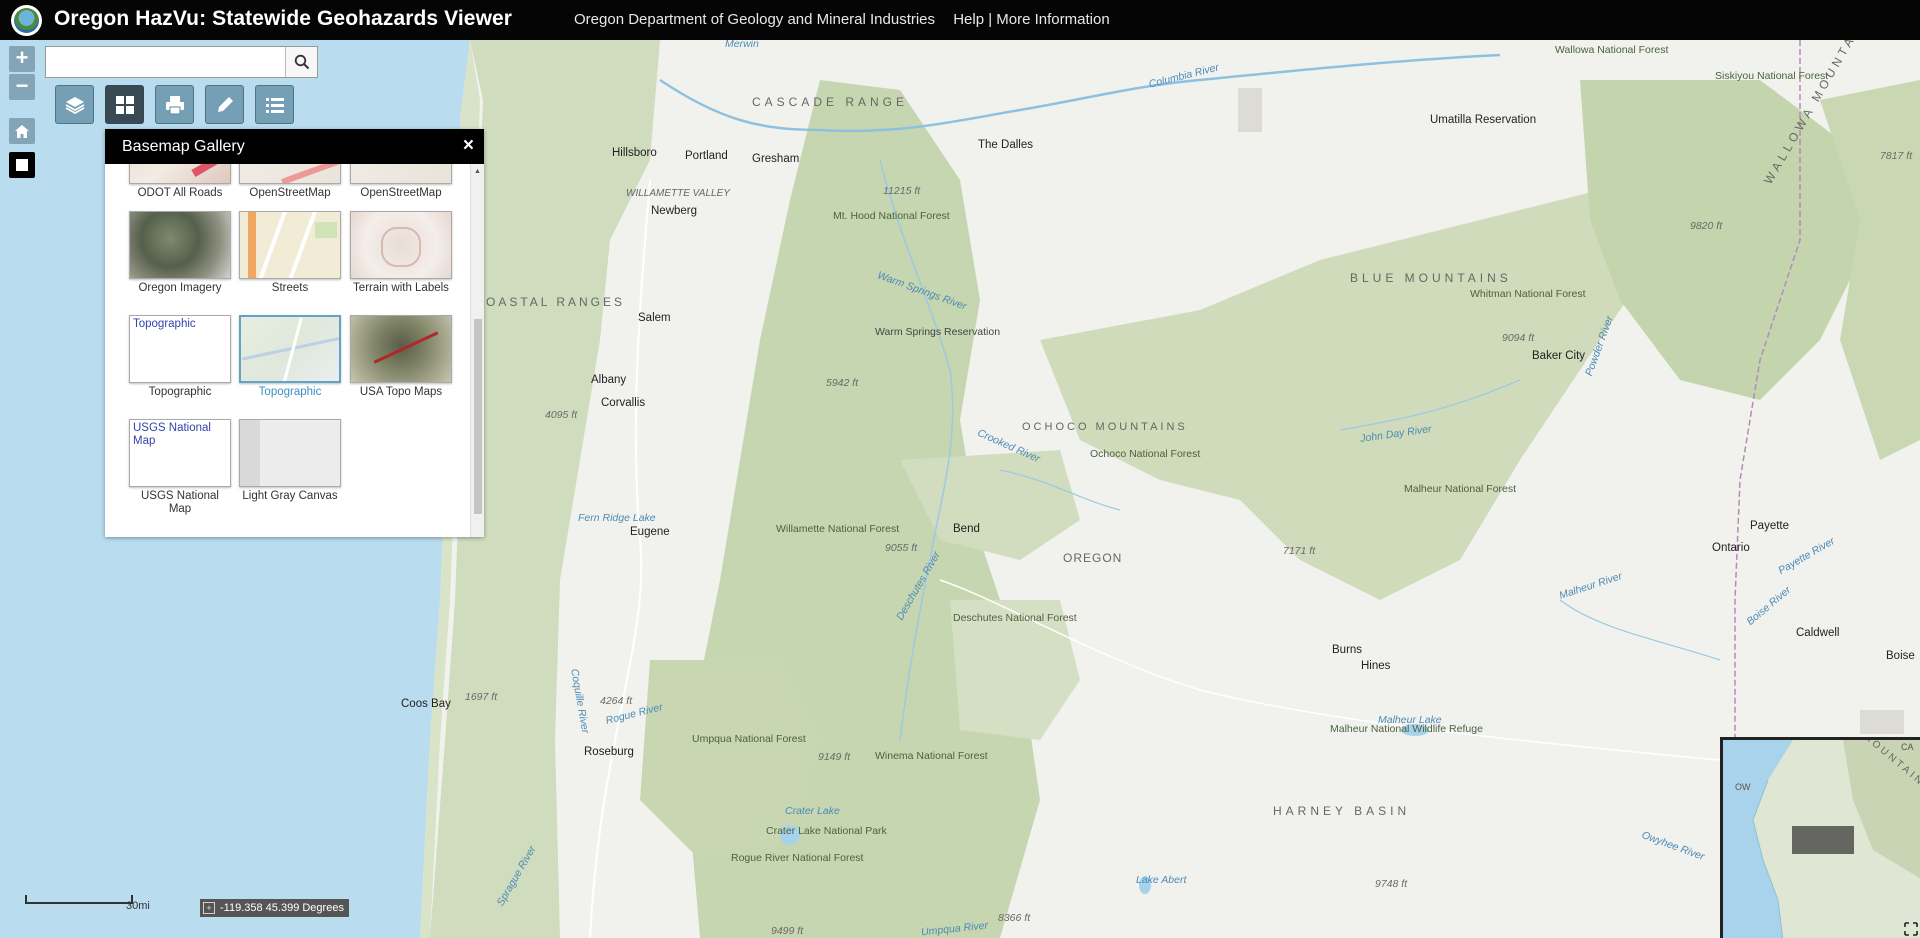 Image resolution: width=1920 pixels, height=938 pixels. I want to click on map-label: CA, so click(1907, 747).